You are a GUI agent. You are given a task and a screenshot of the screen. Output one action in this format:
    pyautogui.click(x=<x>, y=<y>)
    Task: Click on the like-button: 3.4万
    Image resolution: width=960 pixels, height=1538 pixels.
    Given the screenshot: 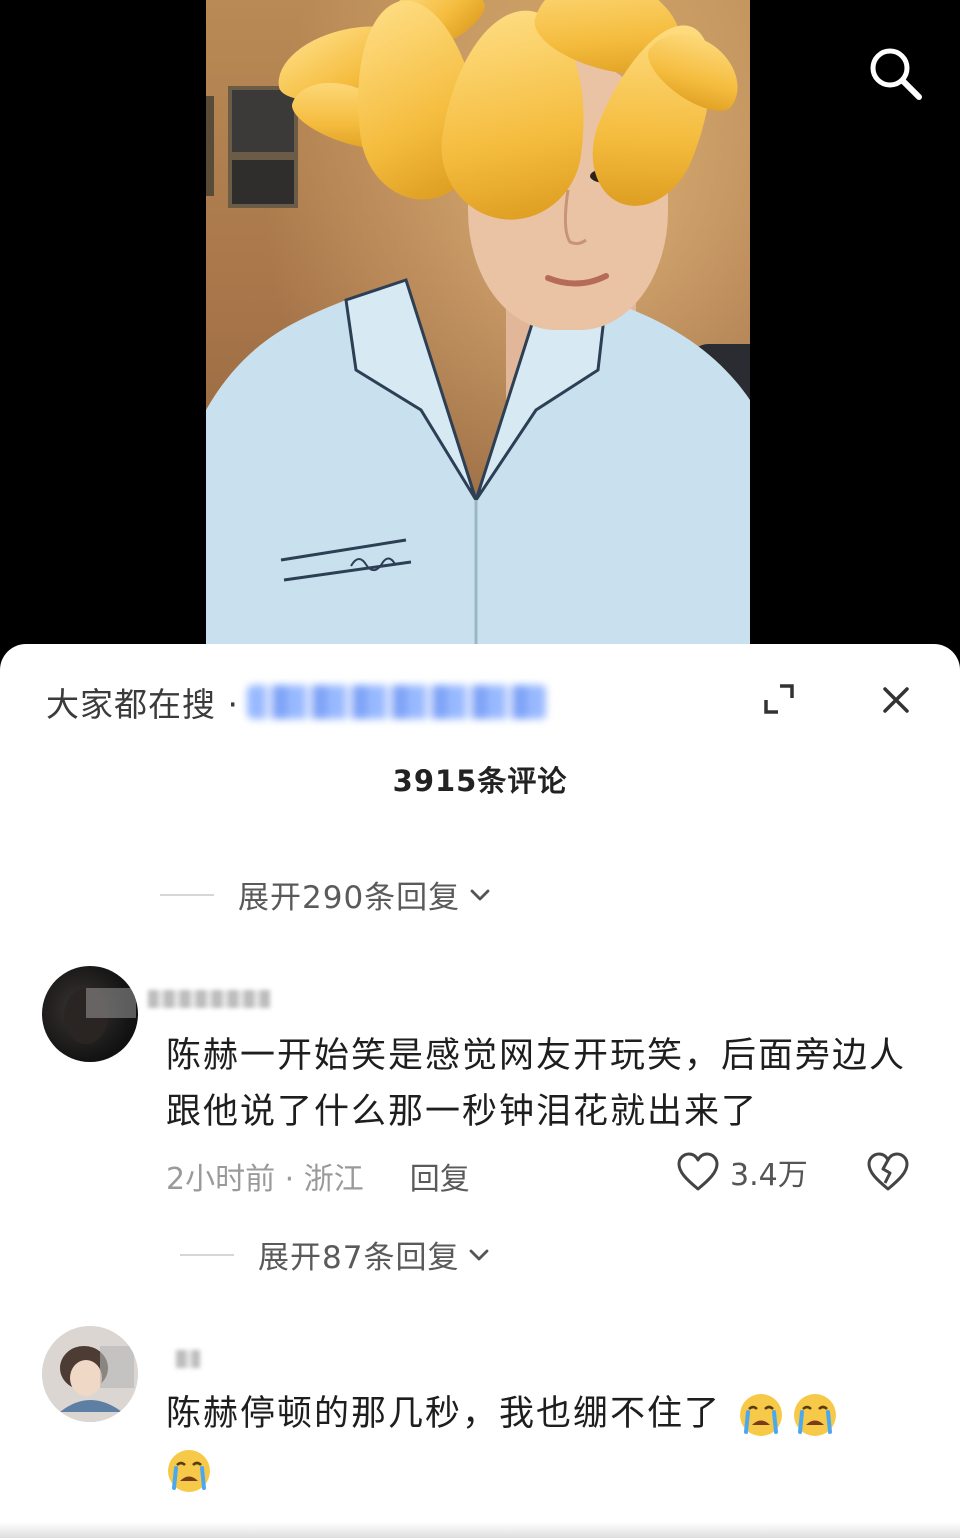 What is the action you would take?
    pyautogui.click(x=742, y=1172)
    